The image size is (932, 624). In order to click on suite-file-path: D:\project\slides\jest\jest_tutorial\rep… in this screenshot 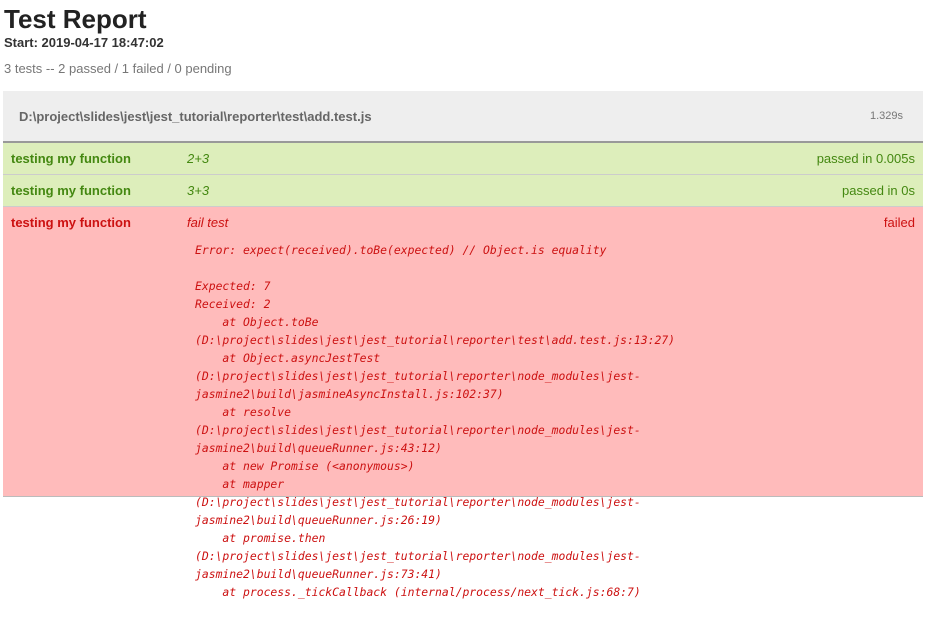, I will do `click(195, 116)`.